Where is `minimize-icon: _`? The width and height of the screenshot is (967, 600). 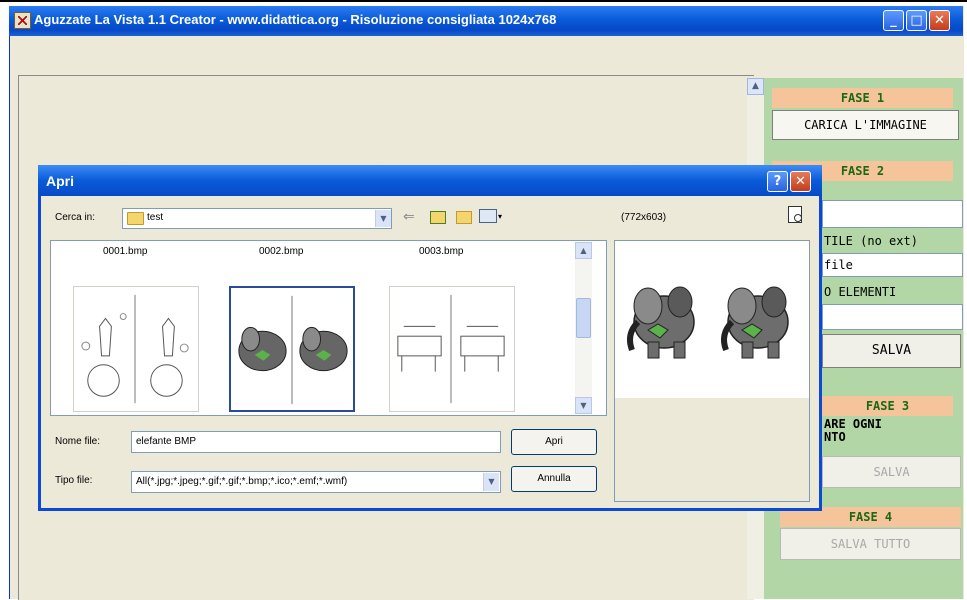
minimize-icon: _ is located at coordinates (893, 20).